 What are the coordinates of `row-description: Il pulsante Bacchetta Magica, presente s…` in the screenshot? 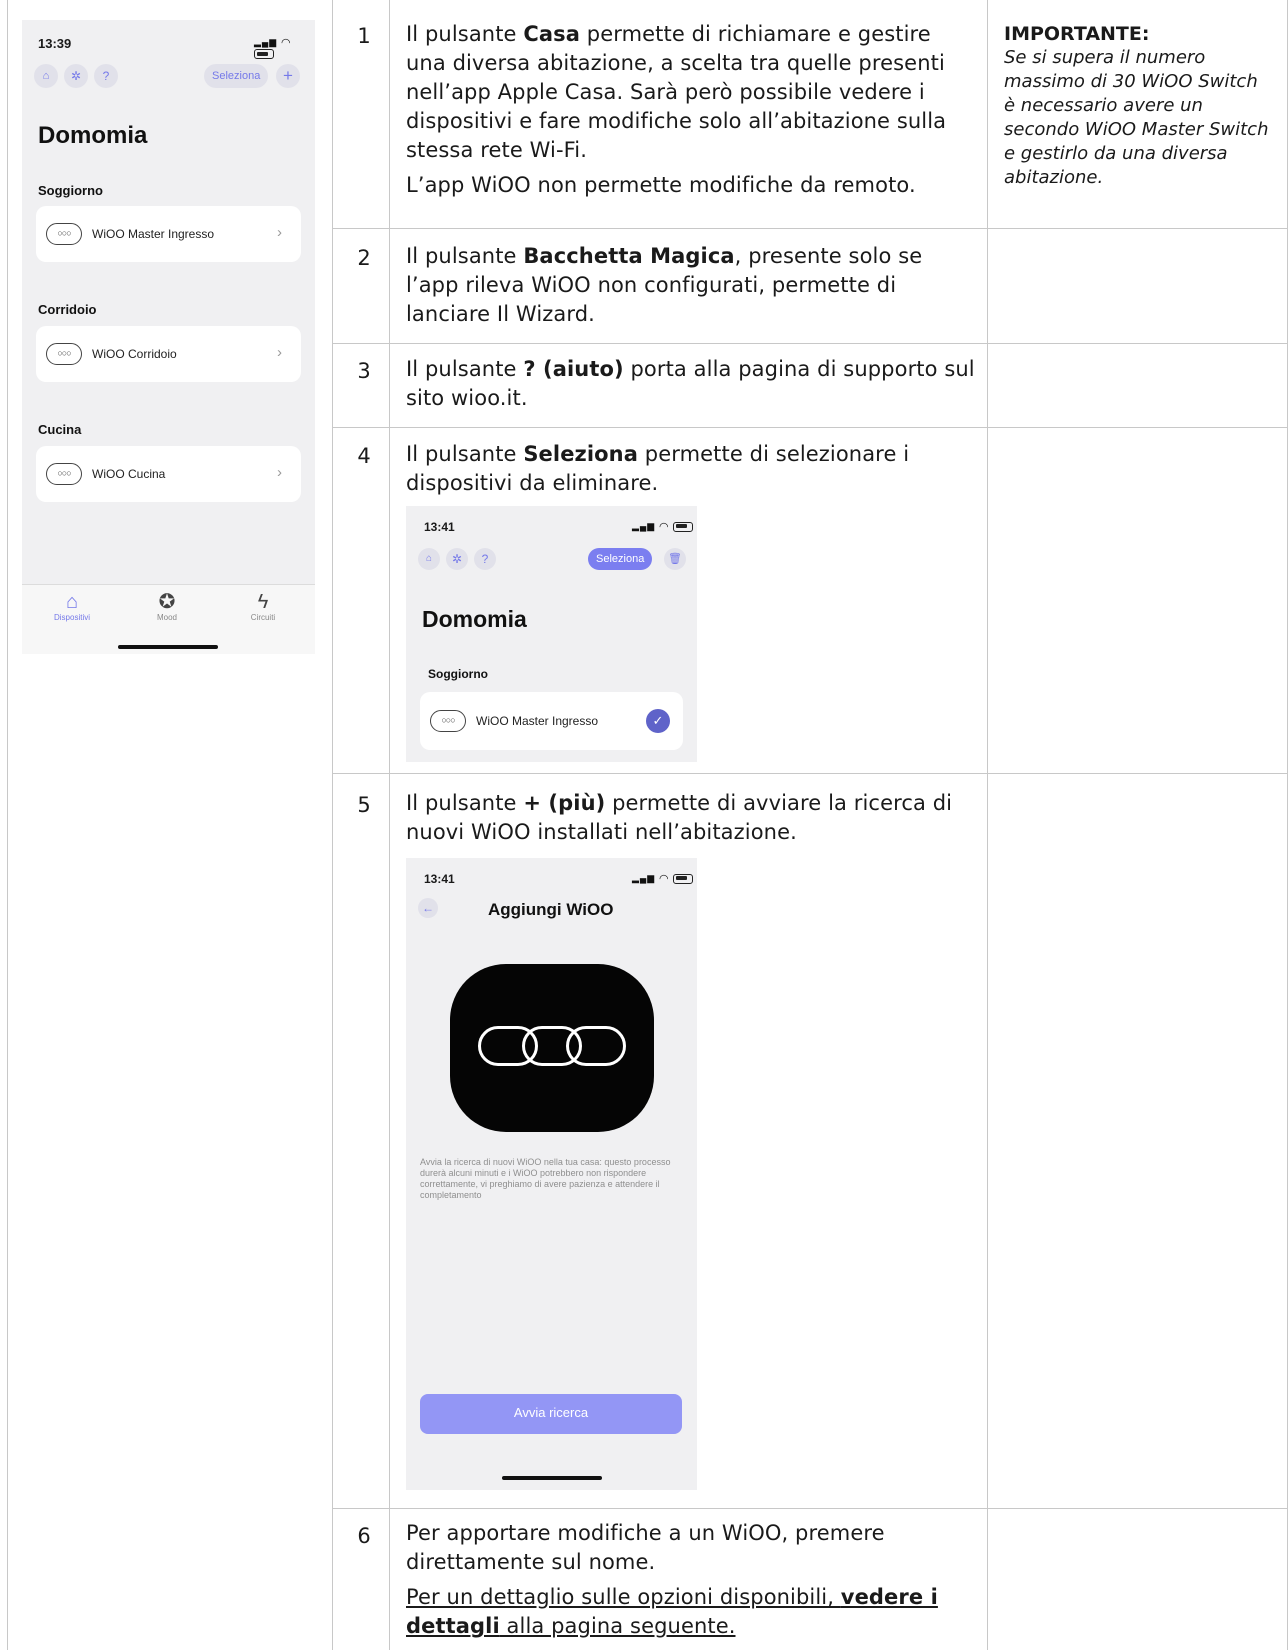 It's located at (691, 285).